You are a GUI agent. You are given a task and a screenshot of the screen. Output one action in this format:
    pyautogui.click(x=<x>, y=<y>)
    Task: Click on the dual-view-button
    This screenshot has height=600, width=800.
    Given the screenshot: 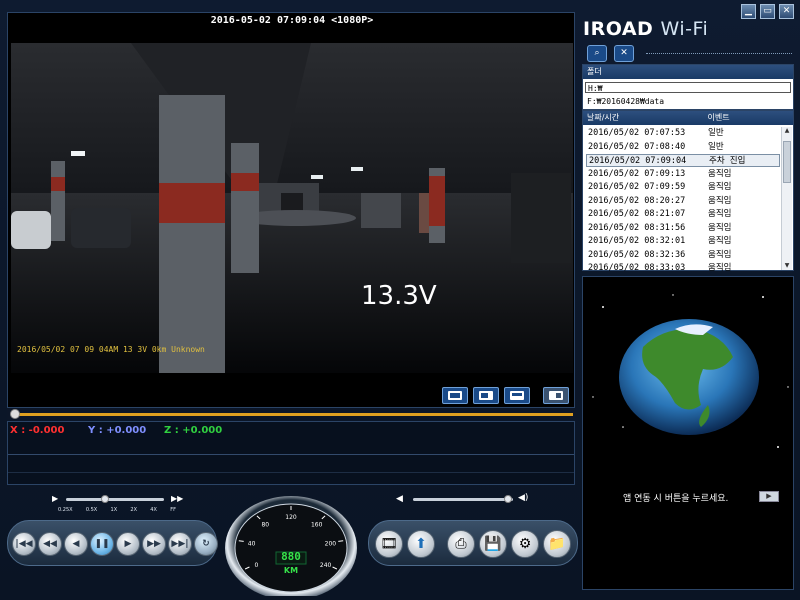 What is the action you would take?
    pyautogui.click(x=486, y=395)
    